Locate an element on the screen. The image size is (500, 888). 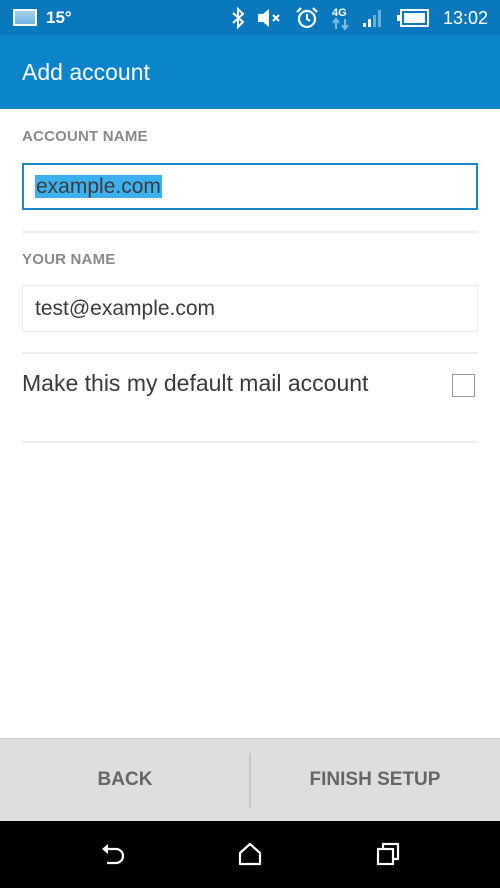
alarm-icon is located at coordinates (307, 18).